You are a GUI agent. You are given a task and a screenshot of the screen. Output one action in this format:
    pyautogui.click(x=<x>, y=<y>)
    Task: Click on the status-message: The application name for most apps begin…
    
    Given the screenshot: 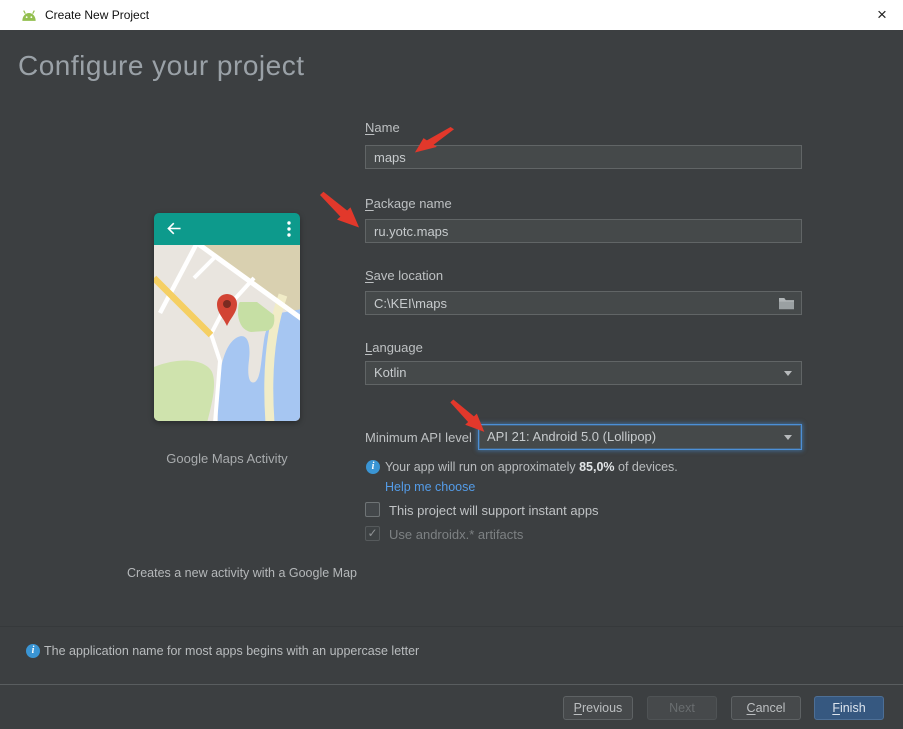 What is the action you would take?
    pyautogui.click(x=232, y=651)
    